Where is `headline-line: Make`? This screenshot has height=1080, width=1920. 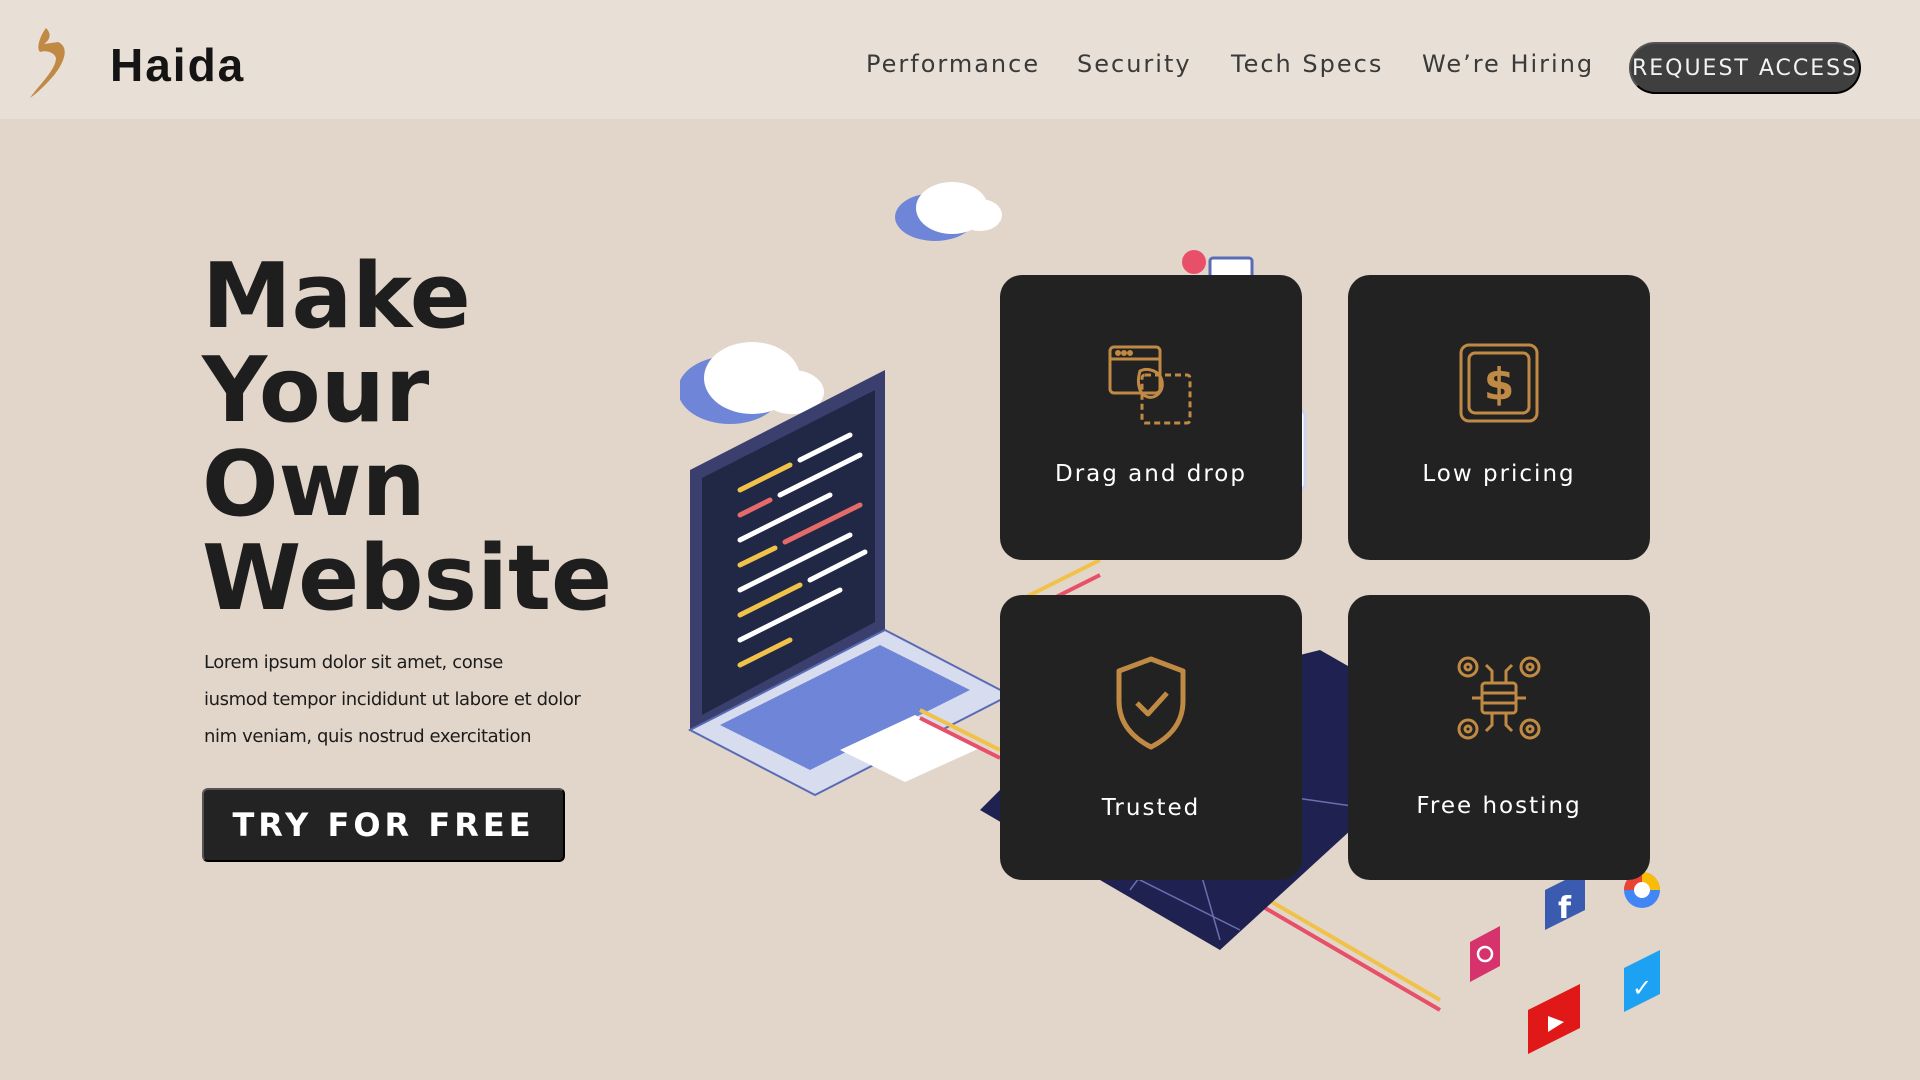
headline-line: Make is located at coordinates (336, 296).